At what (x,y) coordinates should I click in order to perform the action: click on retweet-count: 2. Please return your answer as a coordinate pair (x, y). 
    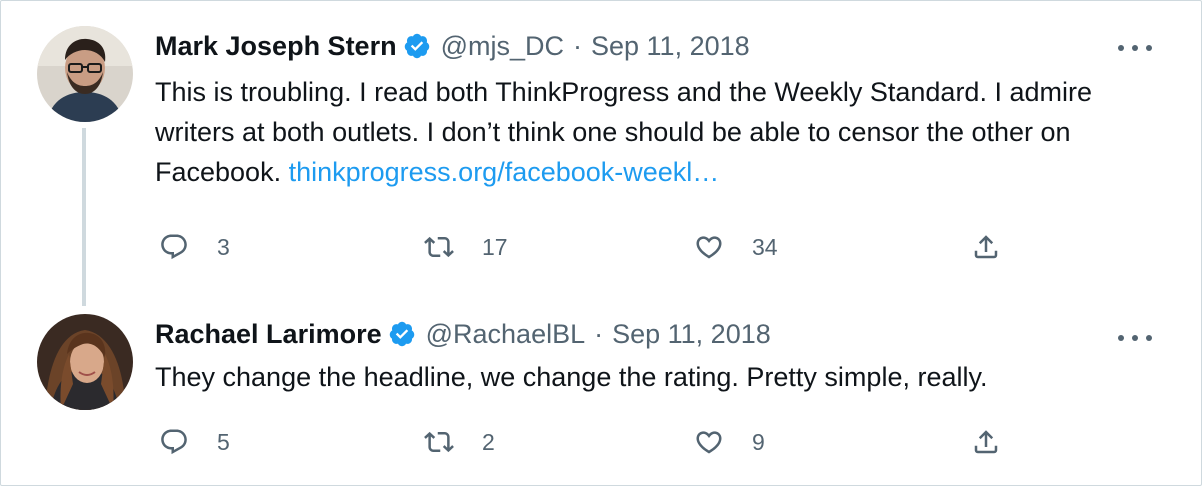
    Looking at the image, I should click on (488, 441).